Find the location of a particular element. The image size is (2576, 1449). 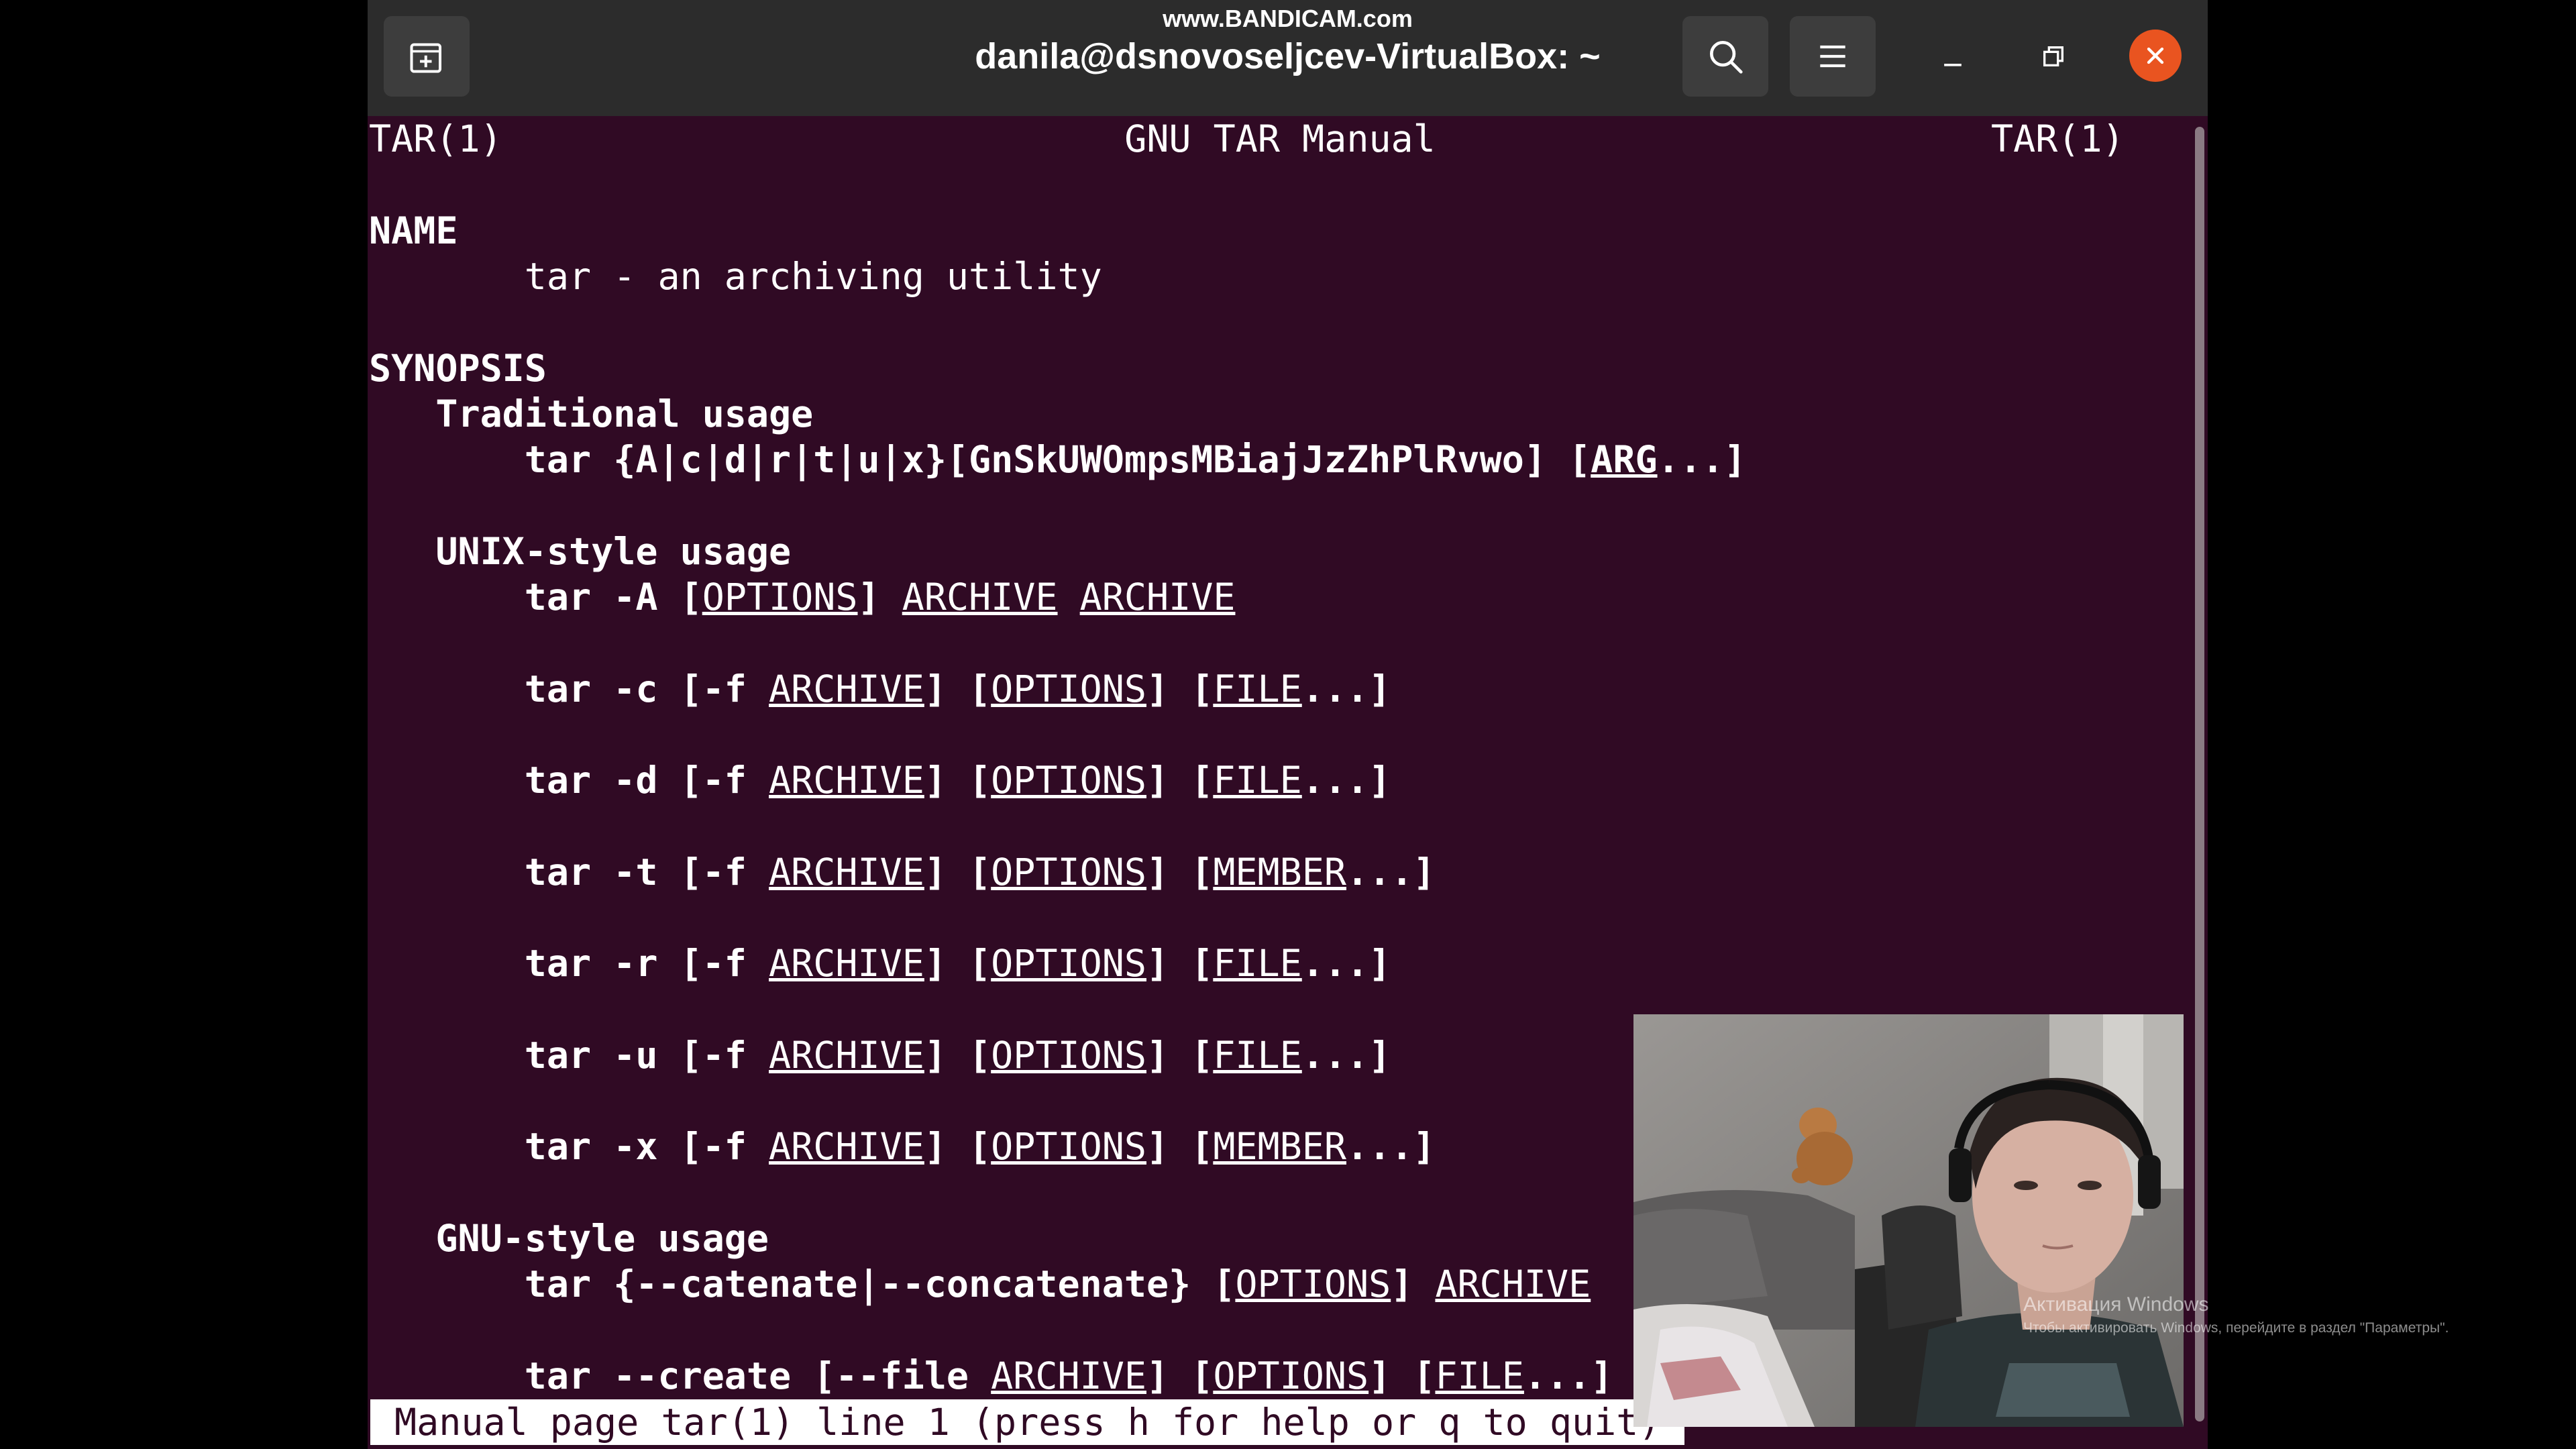

section-heading-synopsis: SYNOPSIS is located at coordinates (458, 368).